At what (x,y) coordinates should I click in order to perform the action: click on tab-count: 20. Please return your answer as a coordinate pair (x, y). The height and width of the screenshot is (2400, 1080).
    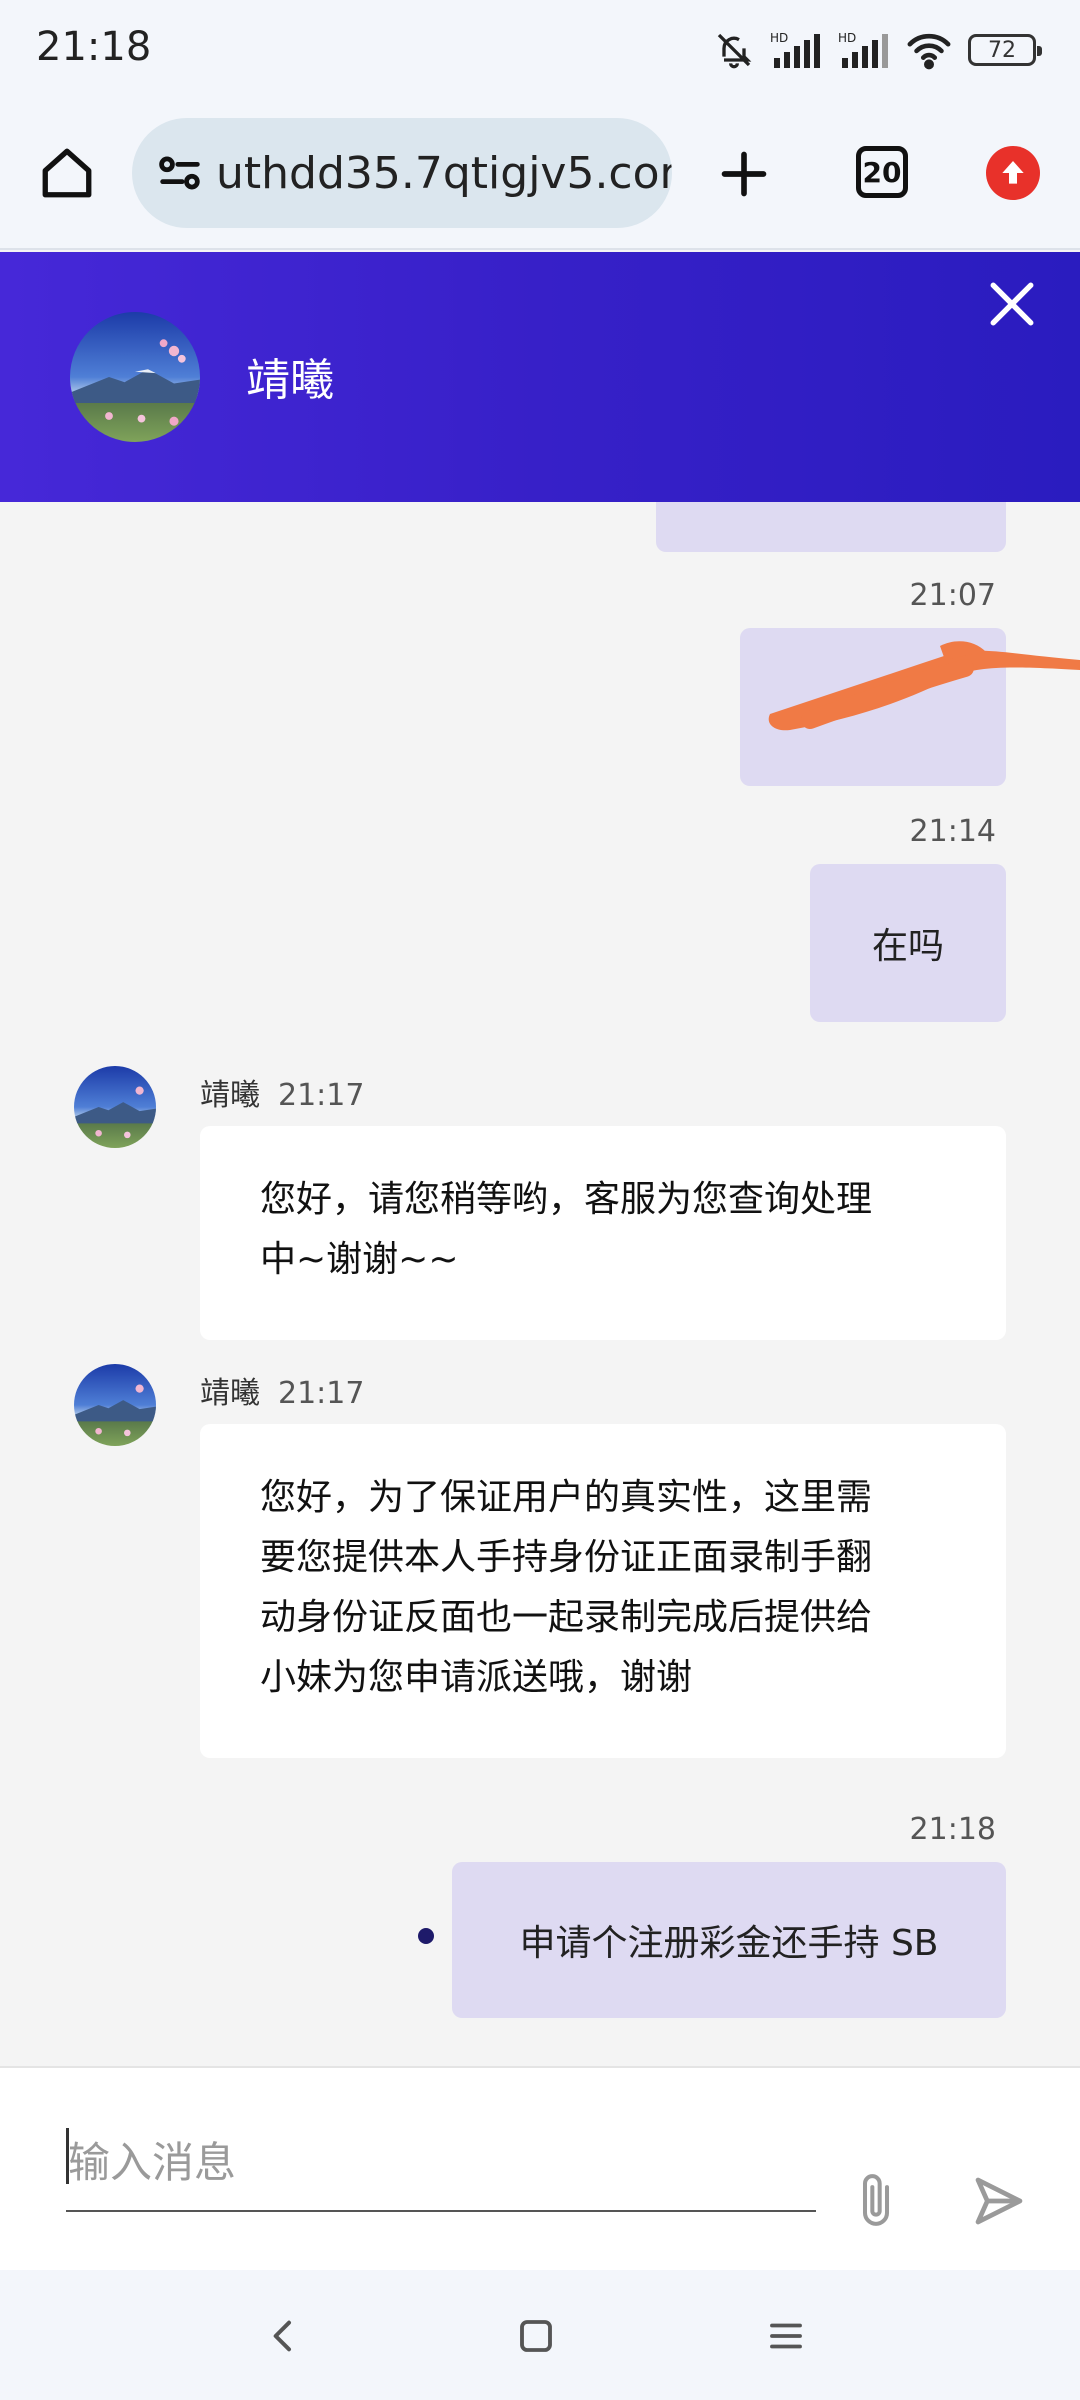
    Looking at the image, I should click on (882, 172).